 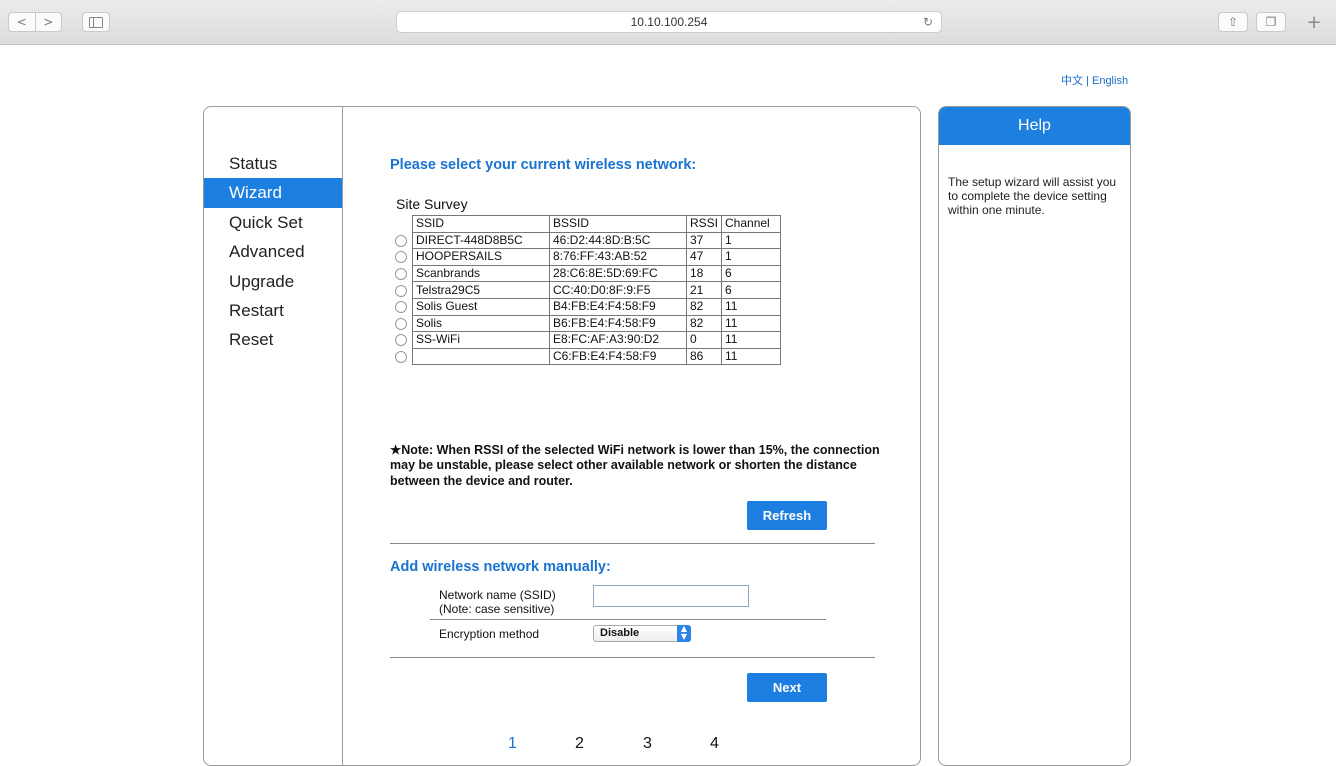 I want to click on ssid-cell: DIRECT-448D8B5C, so click(x=481, y=240).